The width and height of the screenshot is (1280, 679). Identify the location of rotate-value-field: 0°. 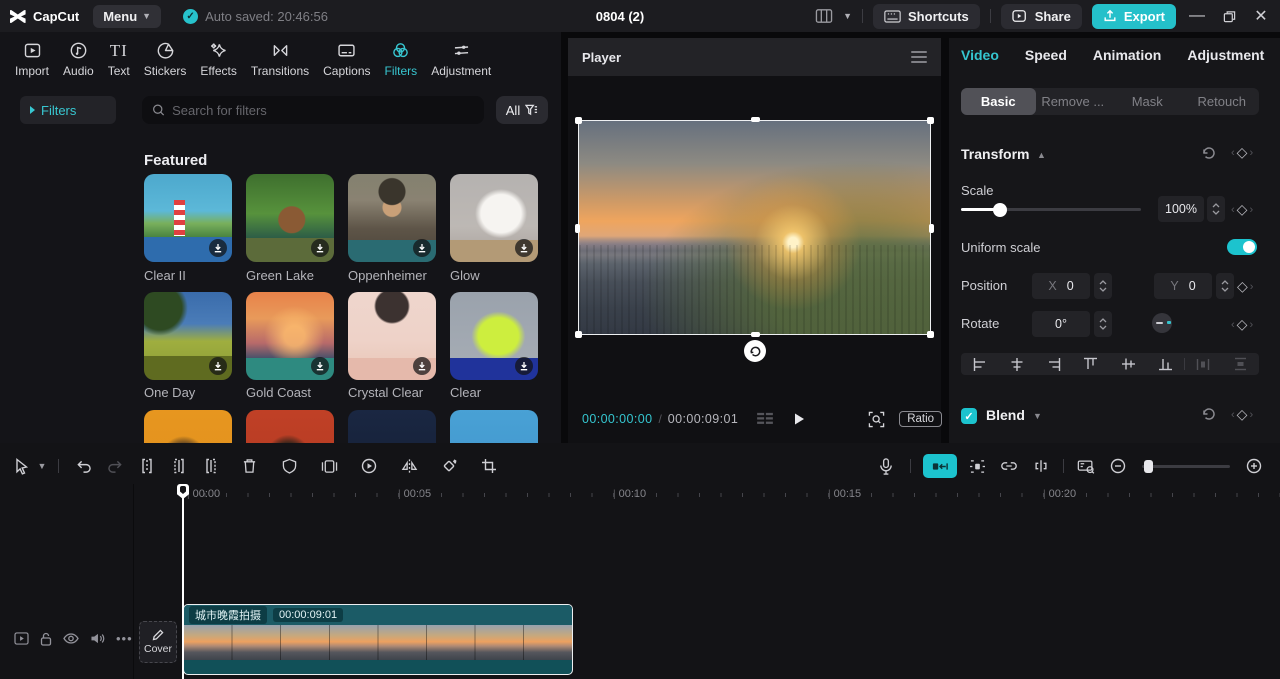
(1061, 324).